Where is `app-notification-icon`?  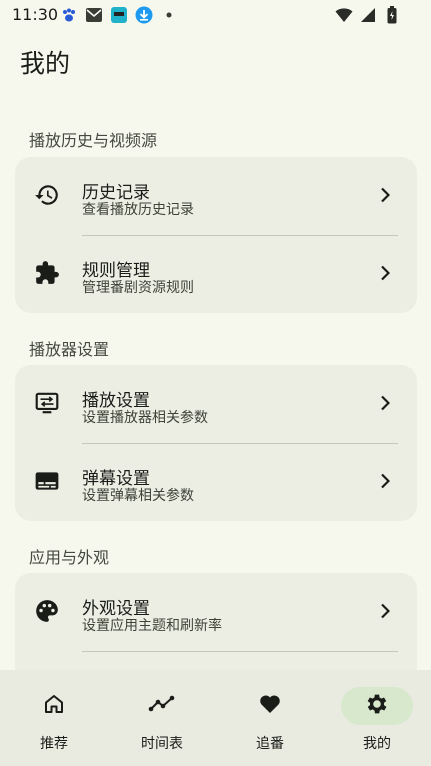 app-notification-icon is located at coordinates (119, 15).